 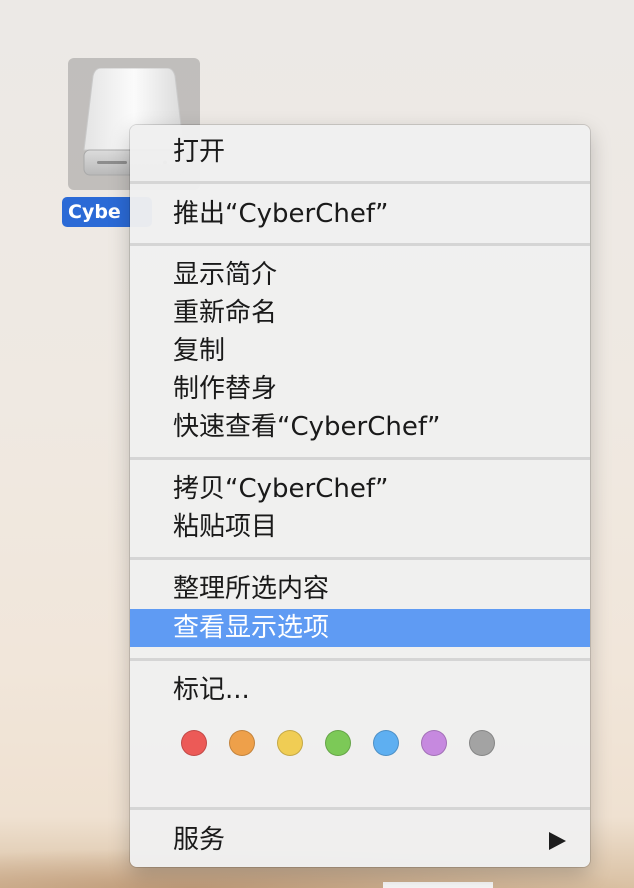 What do you see at coordinates (194, 743) in the screenshot?
I see `tag-red-swatch` at bounding box center [194, 743].